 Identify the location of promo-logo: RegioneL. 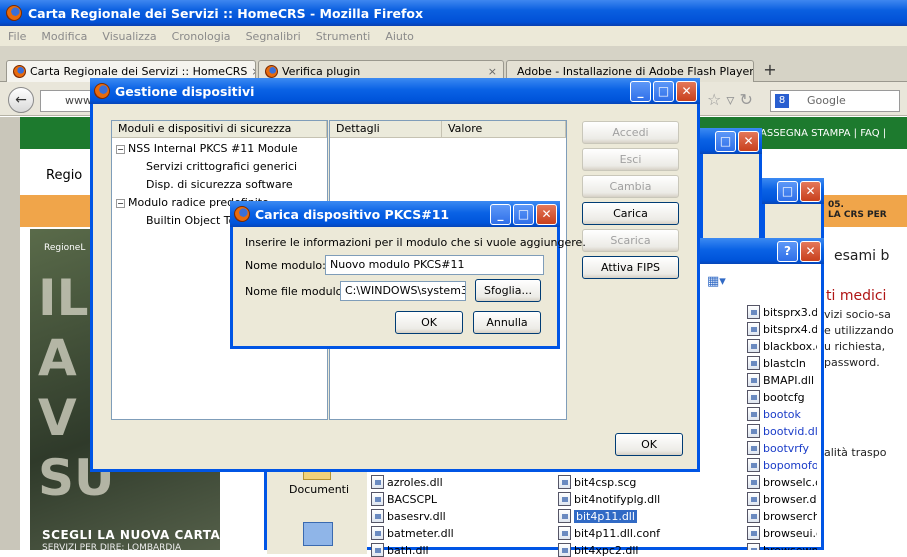
(65, 248).